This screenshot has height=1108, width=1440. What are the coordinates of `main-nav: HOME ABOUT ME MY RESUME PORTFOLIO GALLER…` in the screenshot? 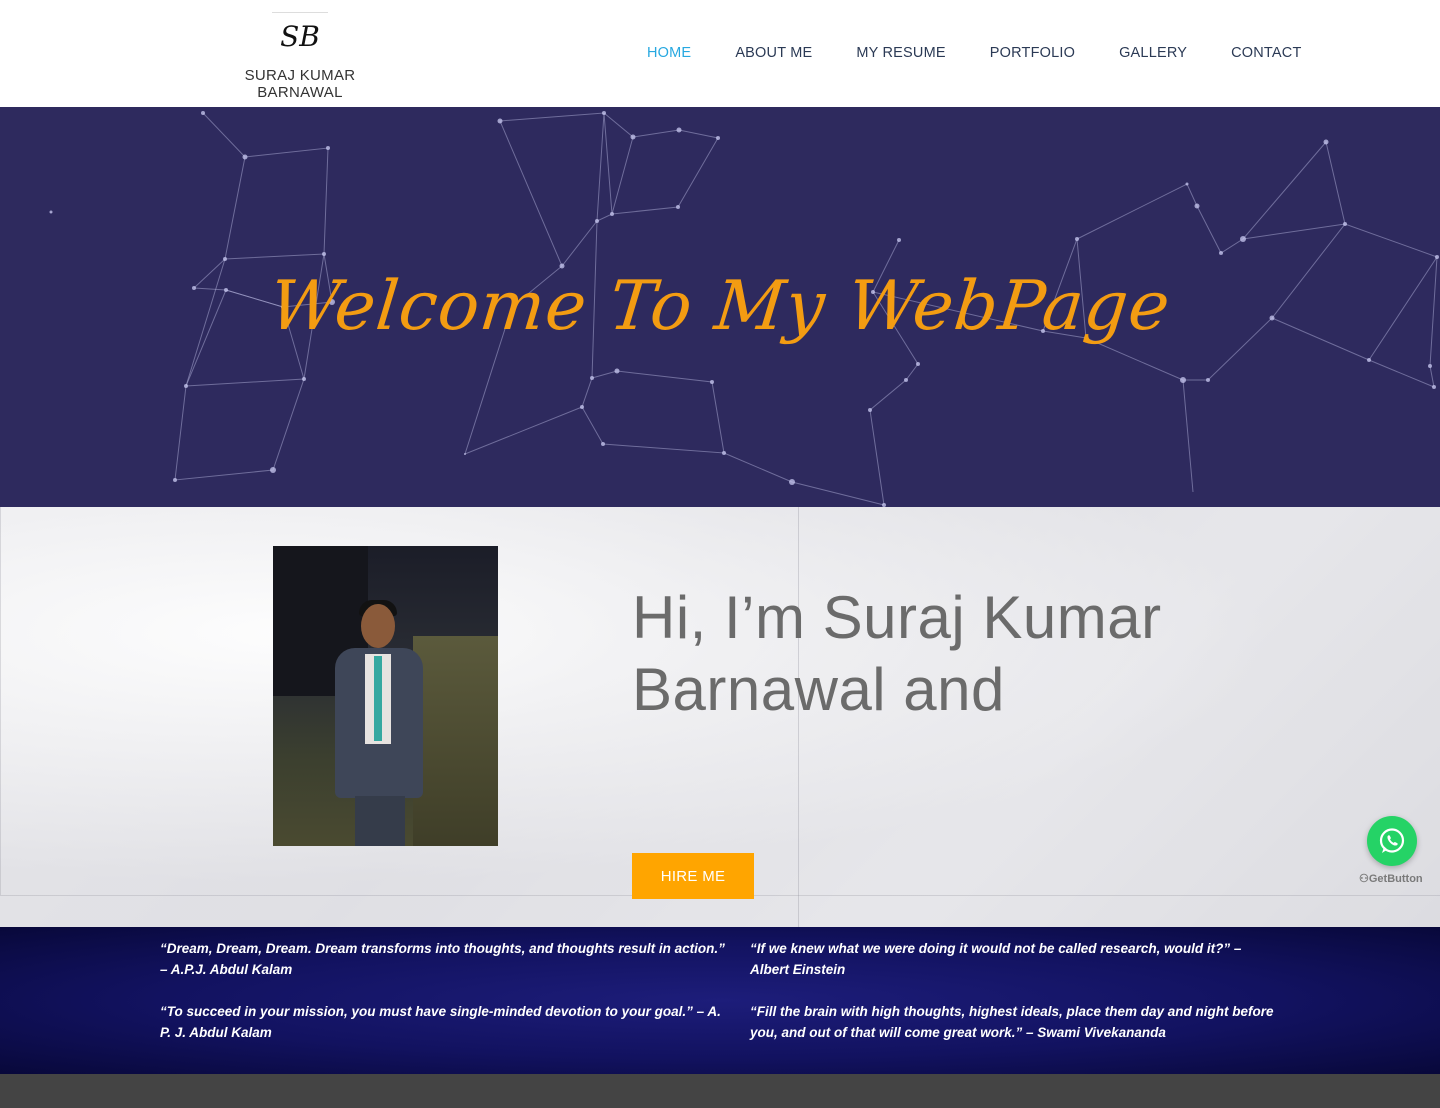 It's located at (974, 53).